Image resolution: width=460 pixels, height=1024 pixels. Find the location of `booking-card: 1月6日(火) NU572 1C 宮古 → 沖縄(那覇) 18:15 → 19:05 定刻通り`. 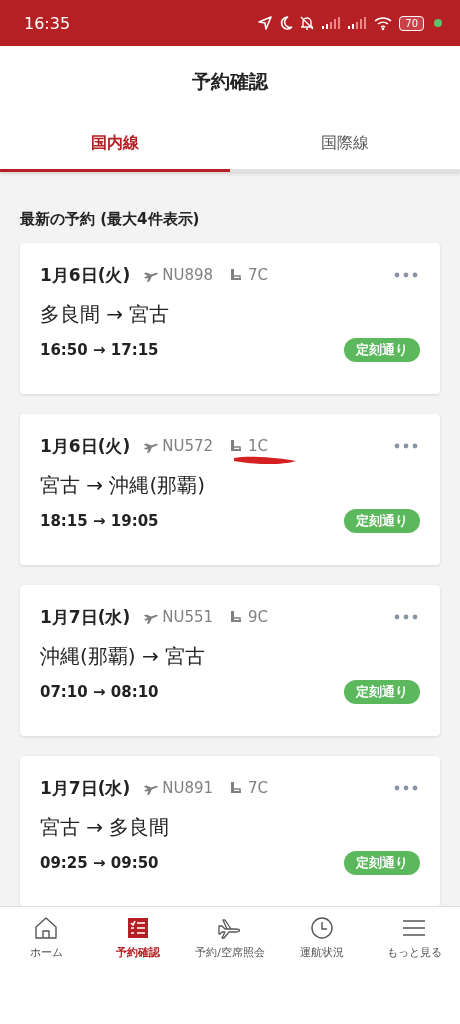

booking-card: 1月6日(火) NU572 1C 宮古 → 沖縄(那覇) 18:15 → 19:05 定刻通り is located at coordinates (230, 489).